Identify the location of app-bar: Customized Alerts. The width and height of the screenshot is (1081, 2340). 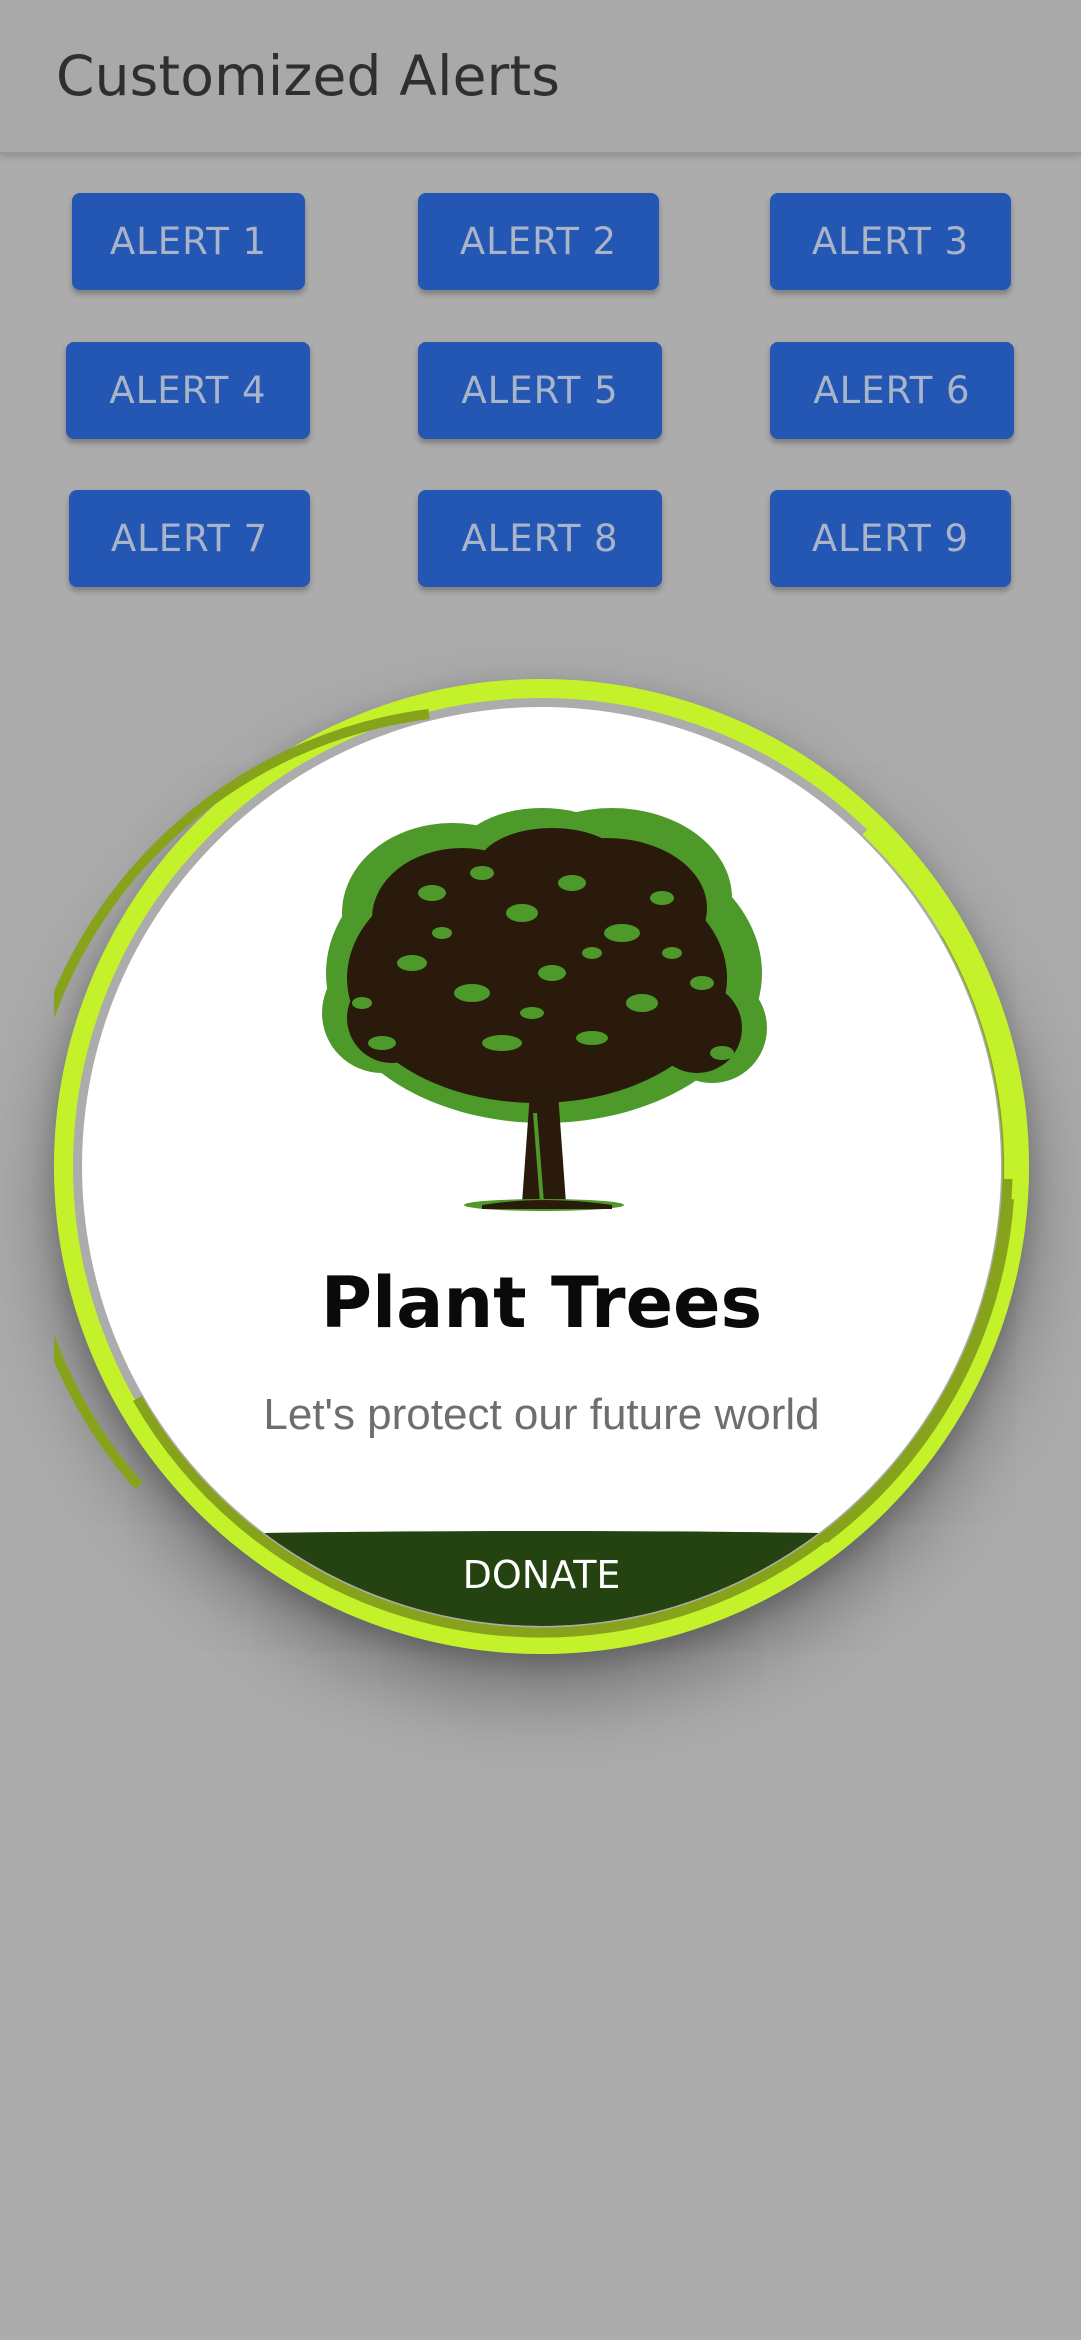
(540, 77).